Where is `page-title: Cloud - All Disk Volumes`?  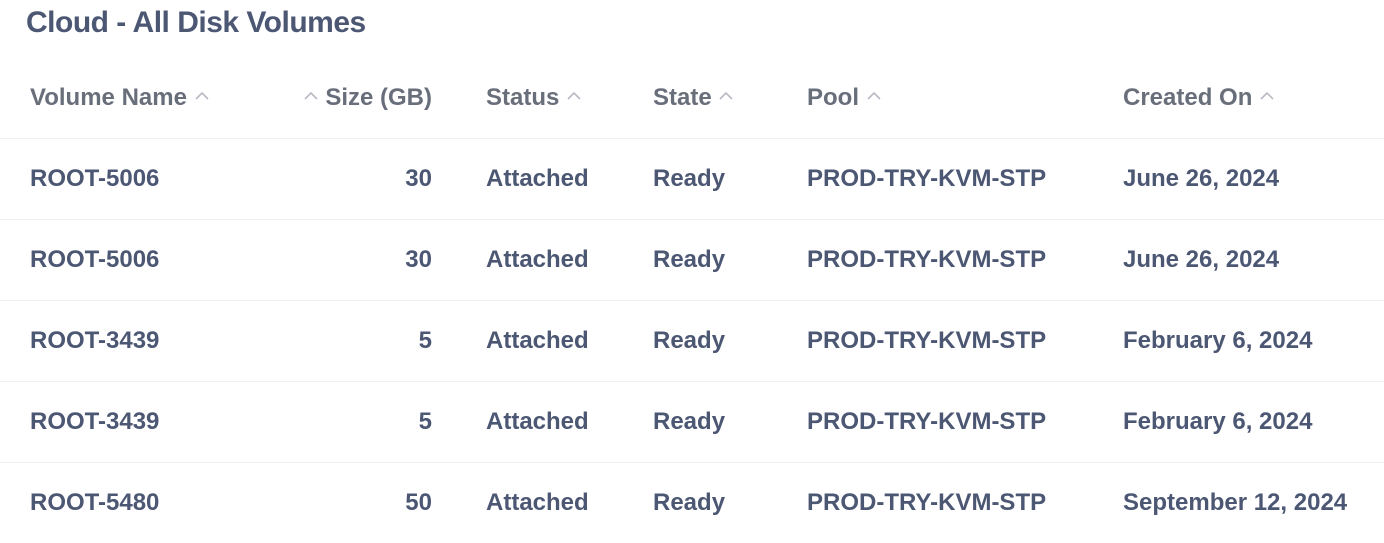 page-title: Cloud - All Disk Volumes is located at coordinates (196, 22).